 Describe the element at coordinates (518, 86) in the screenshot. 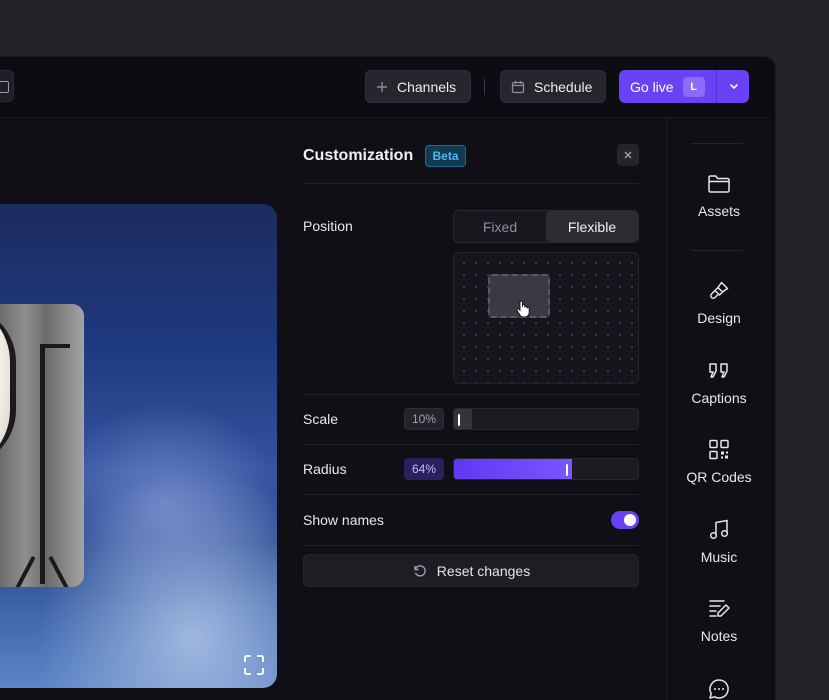

I see `calendar-icon` at that location.